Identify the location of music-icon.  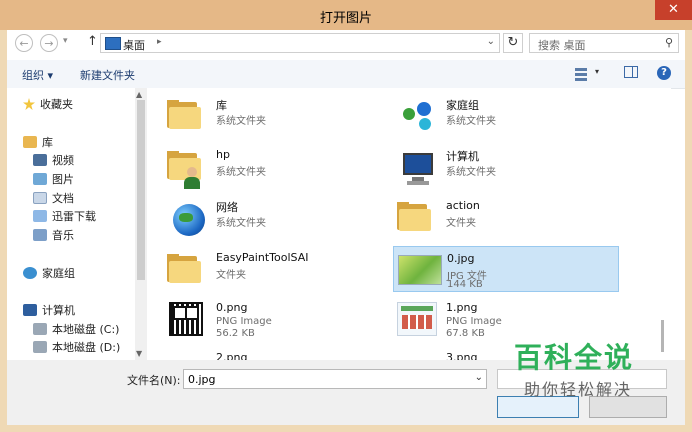
(40, 235).